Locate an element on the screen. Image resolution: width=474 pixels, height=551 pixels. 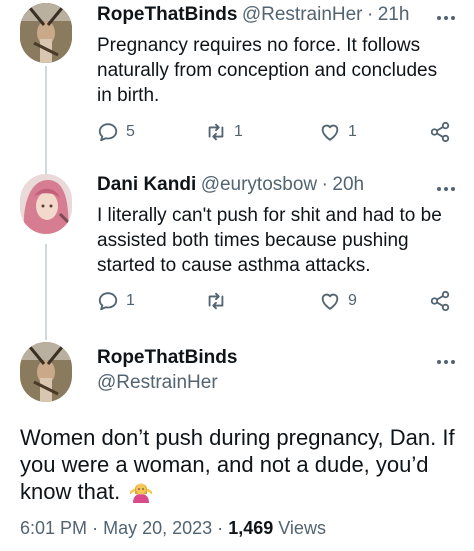
reply-count: 1 is located at coordinates (130, 300).